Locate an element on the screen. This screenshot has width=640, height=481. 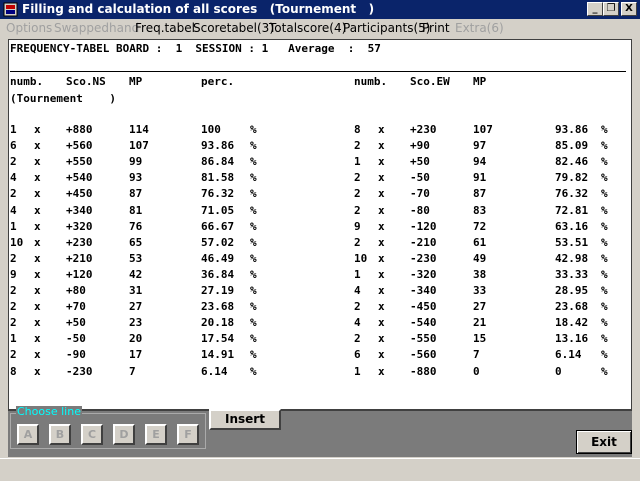
col-header-ns-perc: perc. is located at coordinates (218, 81).